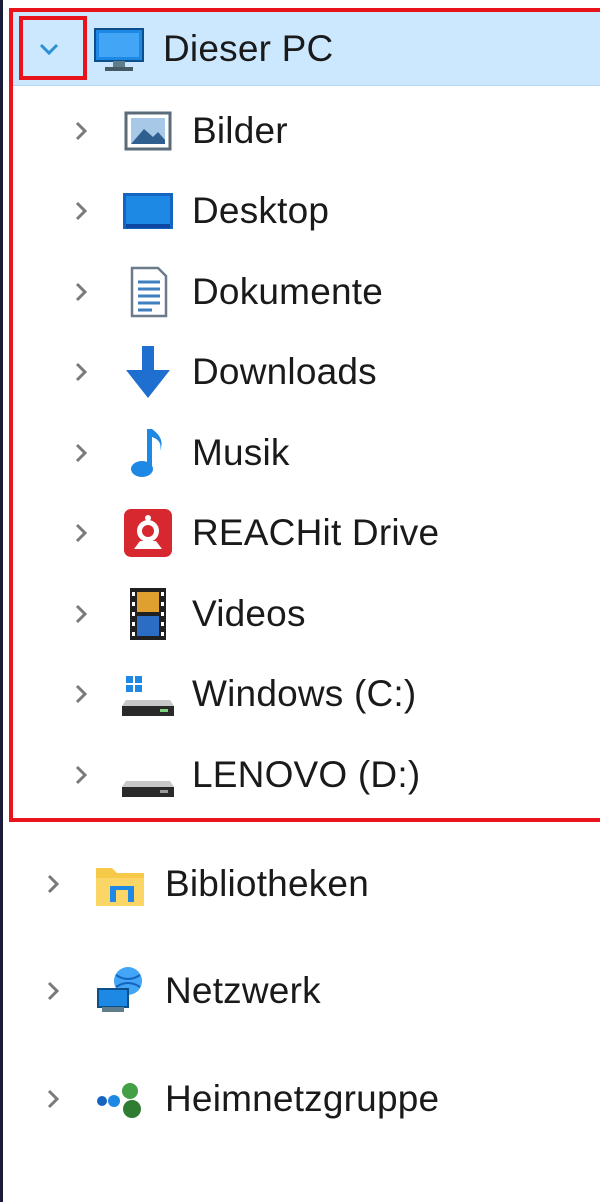 This screenshot has height=1202, width=600. I want to click on tree-item-label: Downloads, so click(284, 371).